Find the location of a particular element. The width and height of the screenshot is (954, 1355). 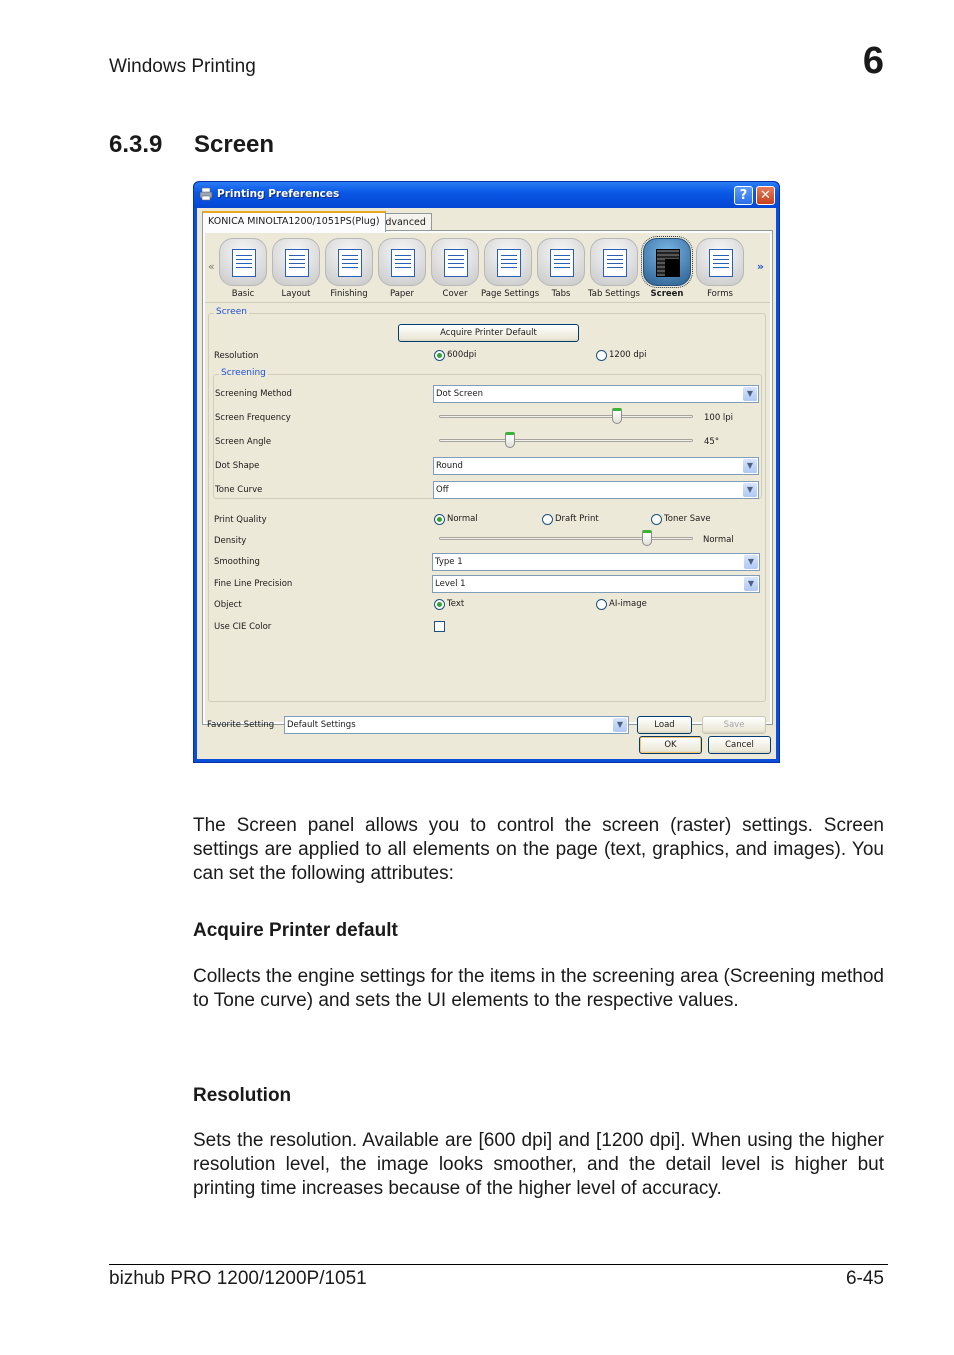

basic-icon is located at coordinates (243, 262).